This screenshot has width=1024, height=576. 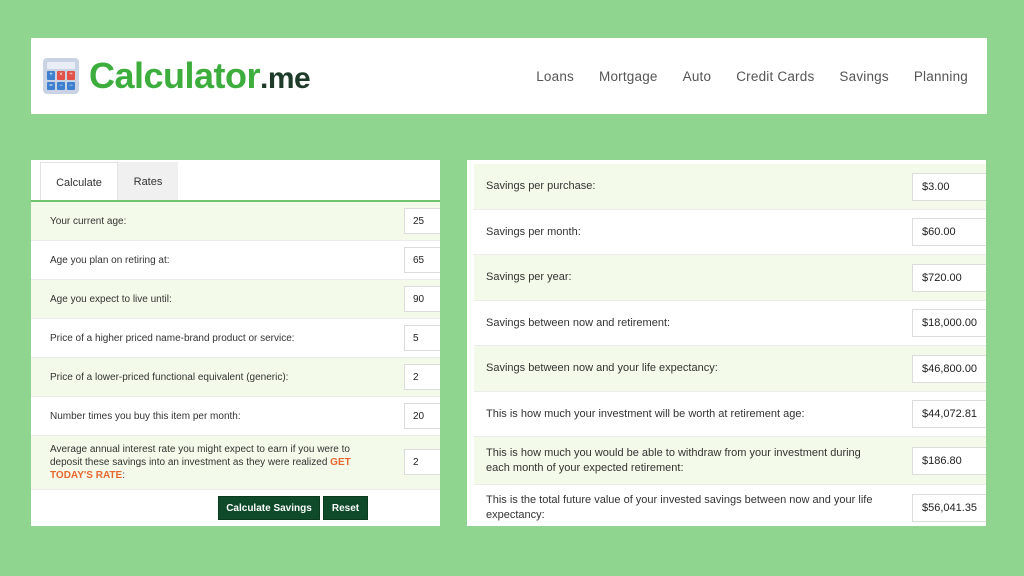 What do you see at coordinates (949, 461) in the screenshot?
I see `result-value: $186.80` at bounding box center [949, 461].